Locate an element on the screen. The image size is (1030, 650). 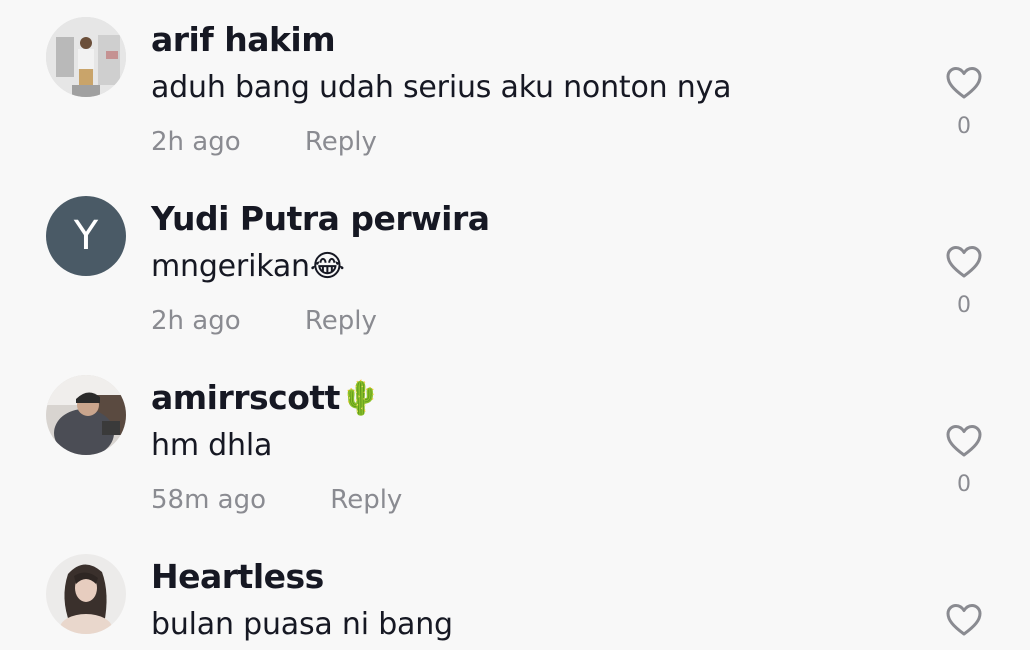
avatar: Y is located at coordinates (86, 236).